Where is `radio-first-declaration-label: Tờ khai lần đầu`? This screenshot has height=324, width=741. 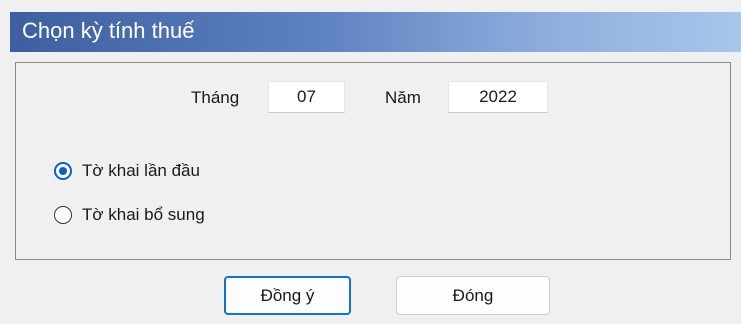
radio-first-declaration-label: Tờ khai lần đầu is located at coordinates (141, 170).